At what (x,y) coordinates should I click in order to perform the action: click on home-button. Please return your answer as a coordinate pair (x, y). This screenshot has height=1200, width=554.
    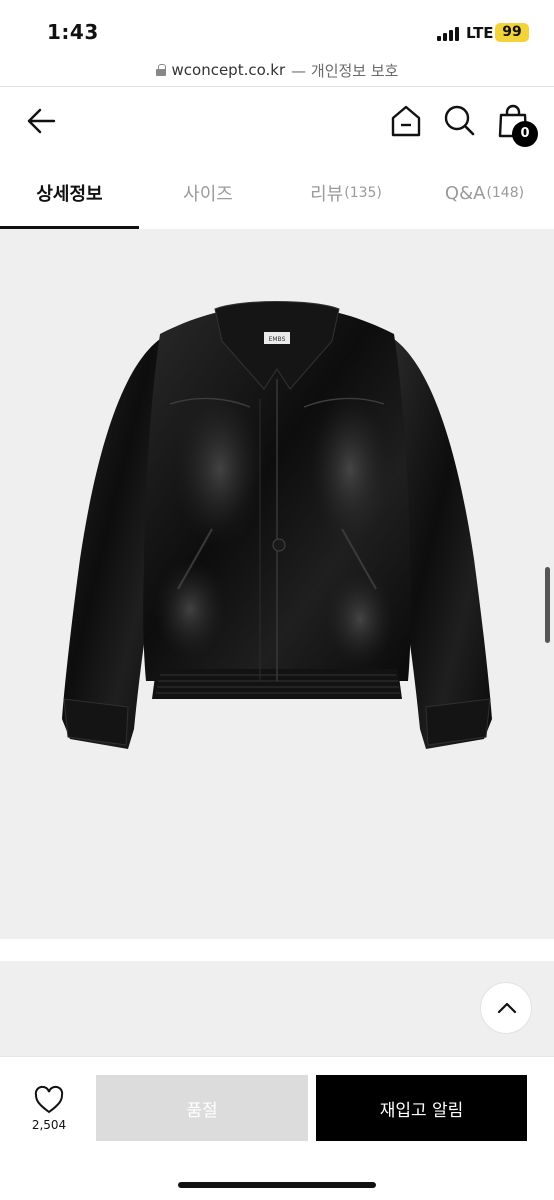
    Looking at the image, I should click on (406, 121).